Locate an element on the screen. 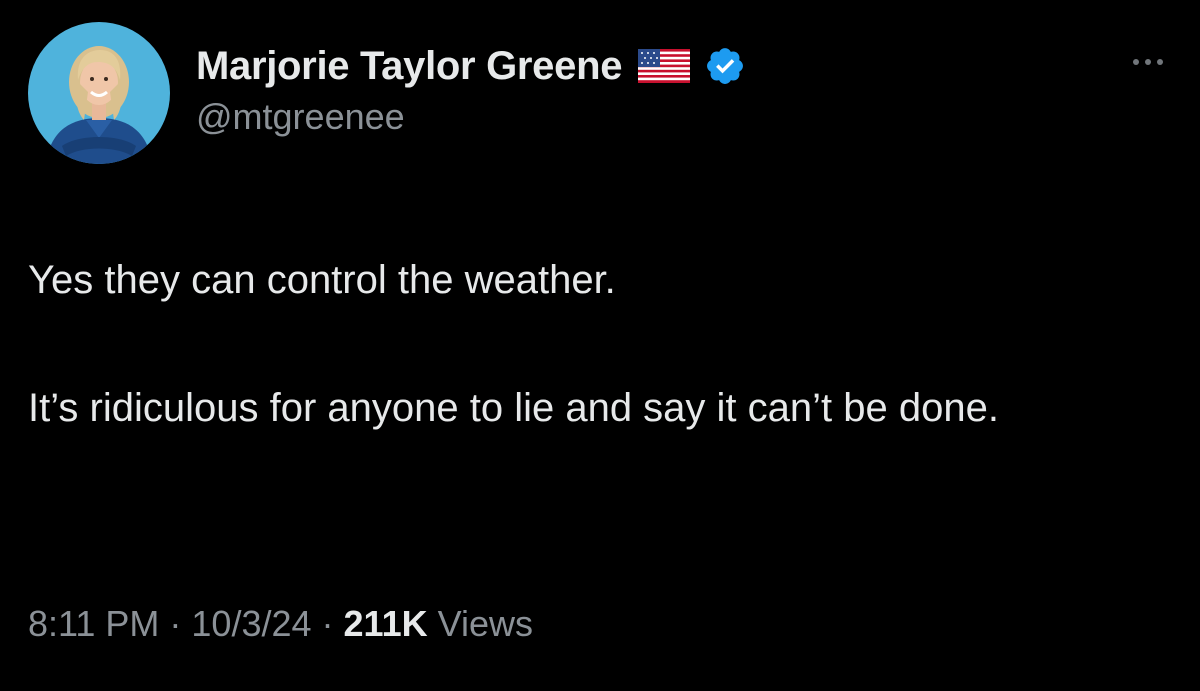 Image resolution: width=1200 pixels, height=691 pixels. avatar-image is located at coordinates (99, 93).